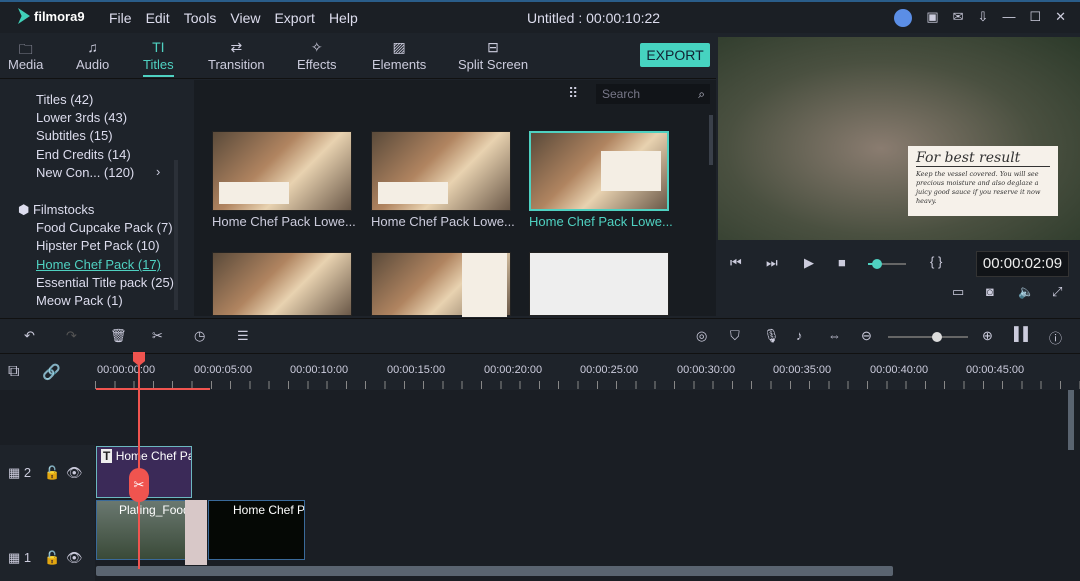  Describe the element at coordinates (85, 172) in the screenshot. I see `category-new-content: New Con... (120)` at that location.